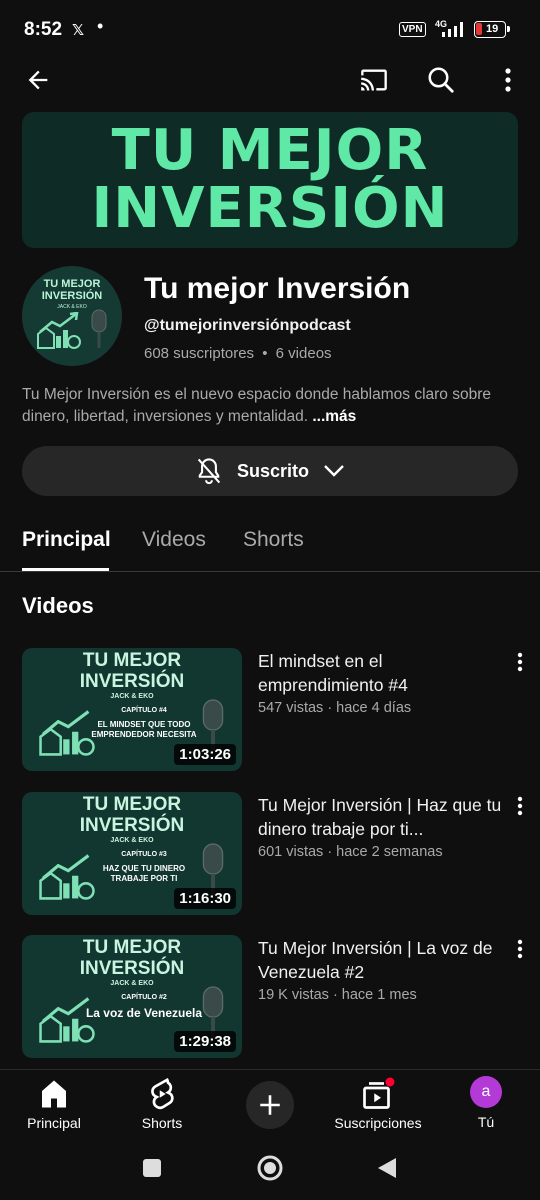  Describe the element at coordinates (144, 873) in the screenshot. I see `thumb-topic: HAZ QUE TU DINERO TRABAJE POR TI` at that location.